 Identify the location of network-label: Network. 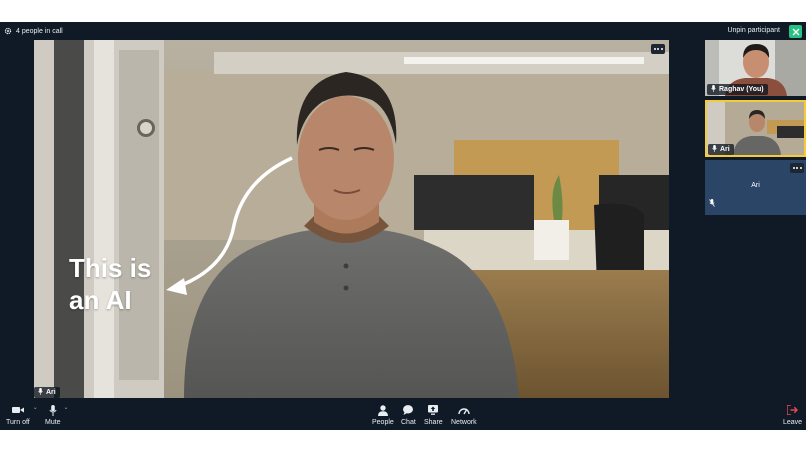
(464, 422).